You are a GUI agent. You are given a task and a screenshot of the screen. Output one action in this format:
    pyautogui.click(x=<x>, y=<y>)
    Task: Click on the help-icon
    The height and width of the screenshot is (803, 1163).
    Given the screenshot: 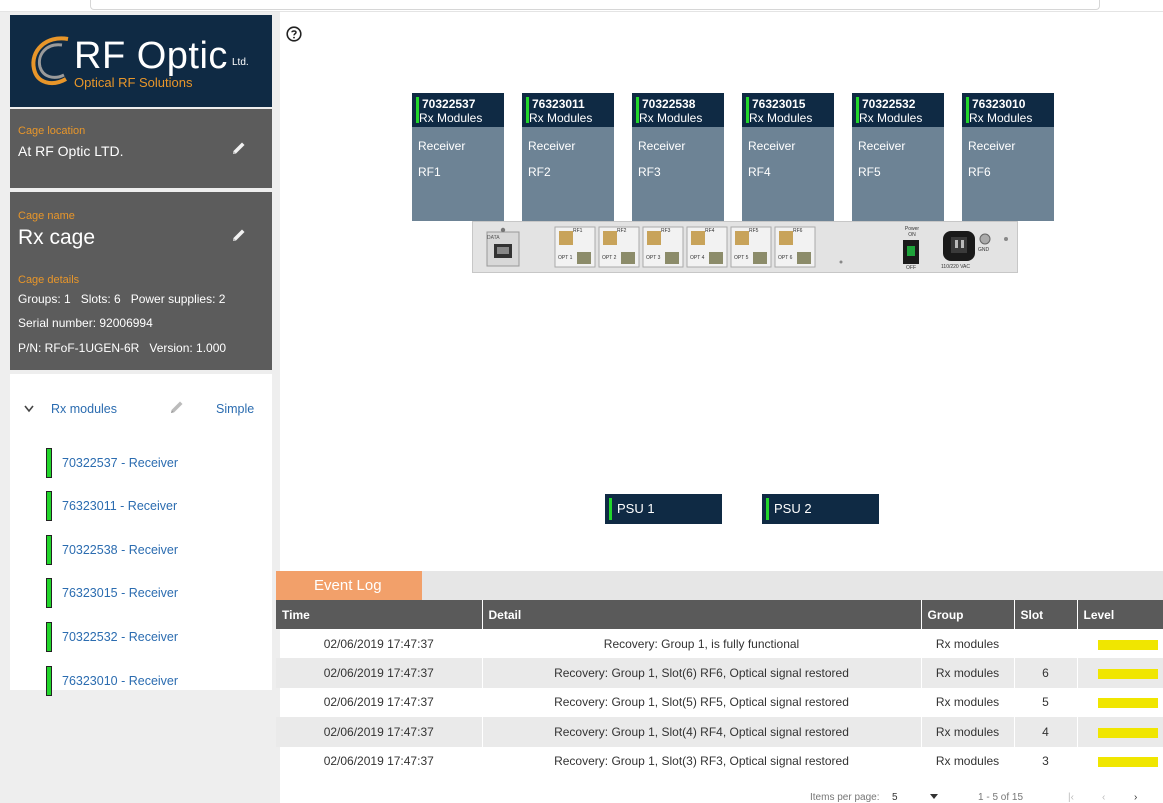 What is the action you would take?
    pyautogui.click(x=294, y=34)
    